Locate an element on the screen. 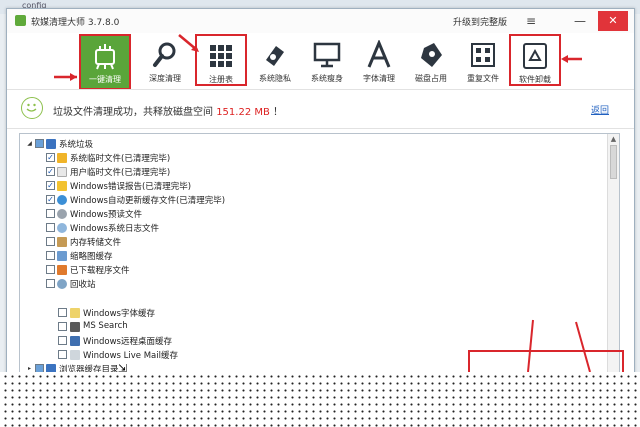 The image size is (640, 427). search-icon is located at coordinates (75, 327).